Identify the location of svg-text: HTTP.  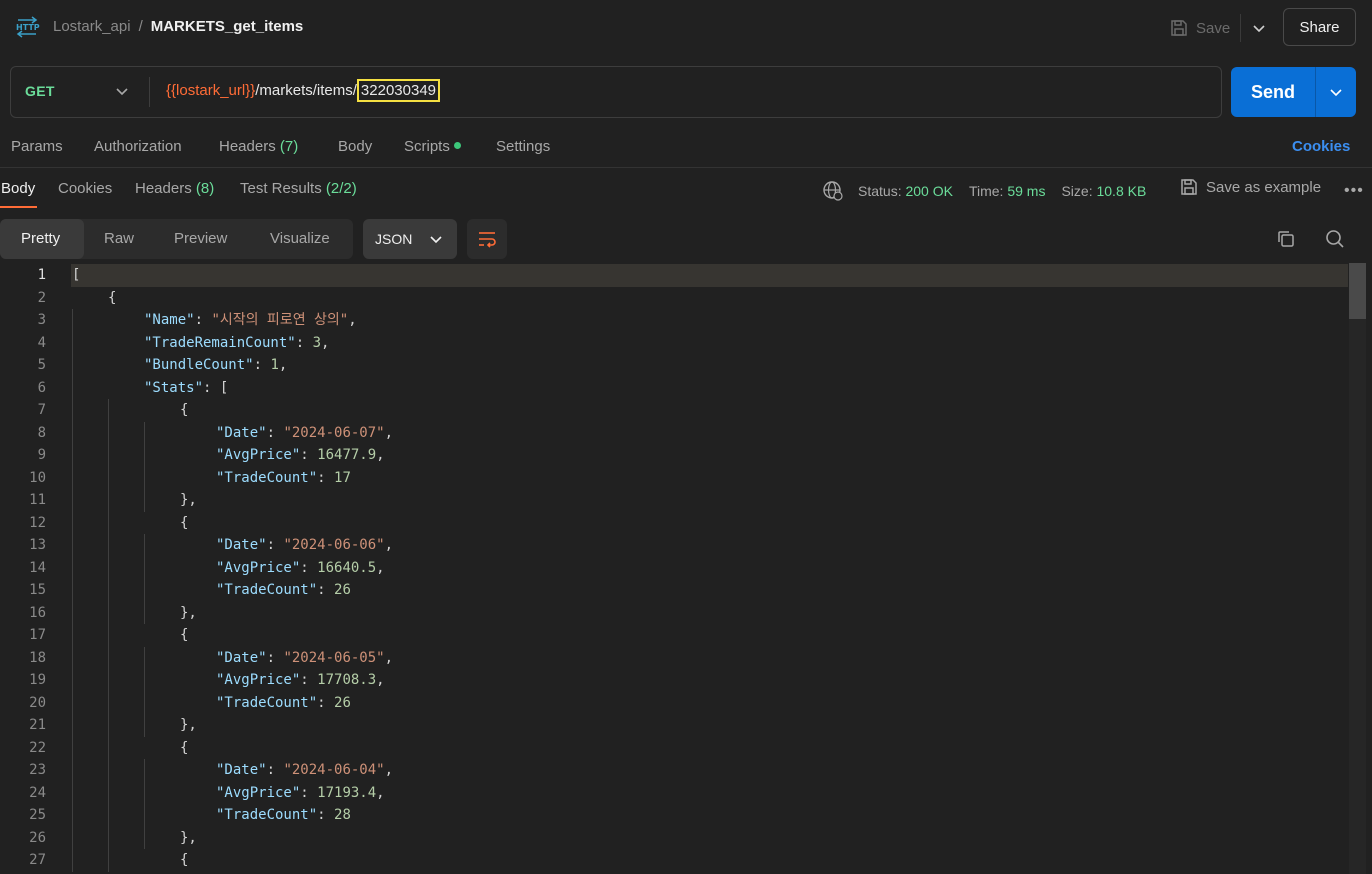
(28, 27).